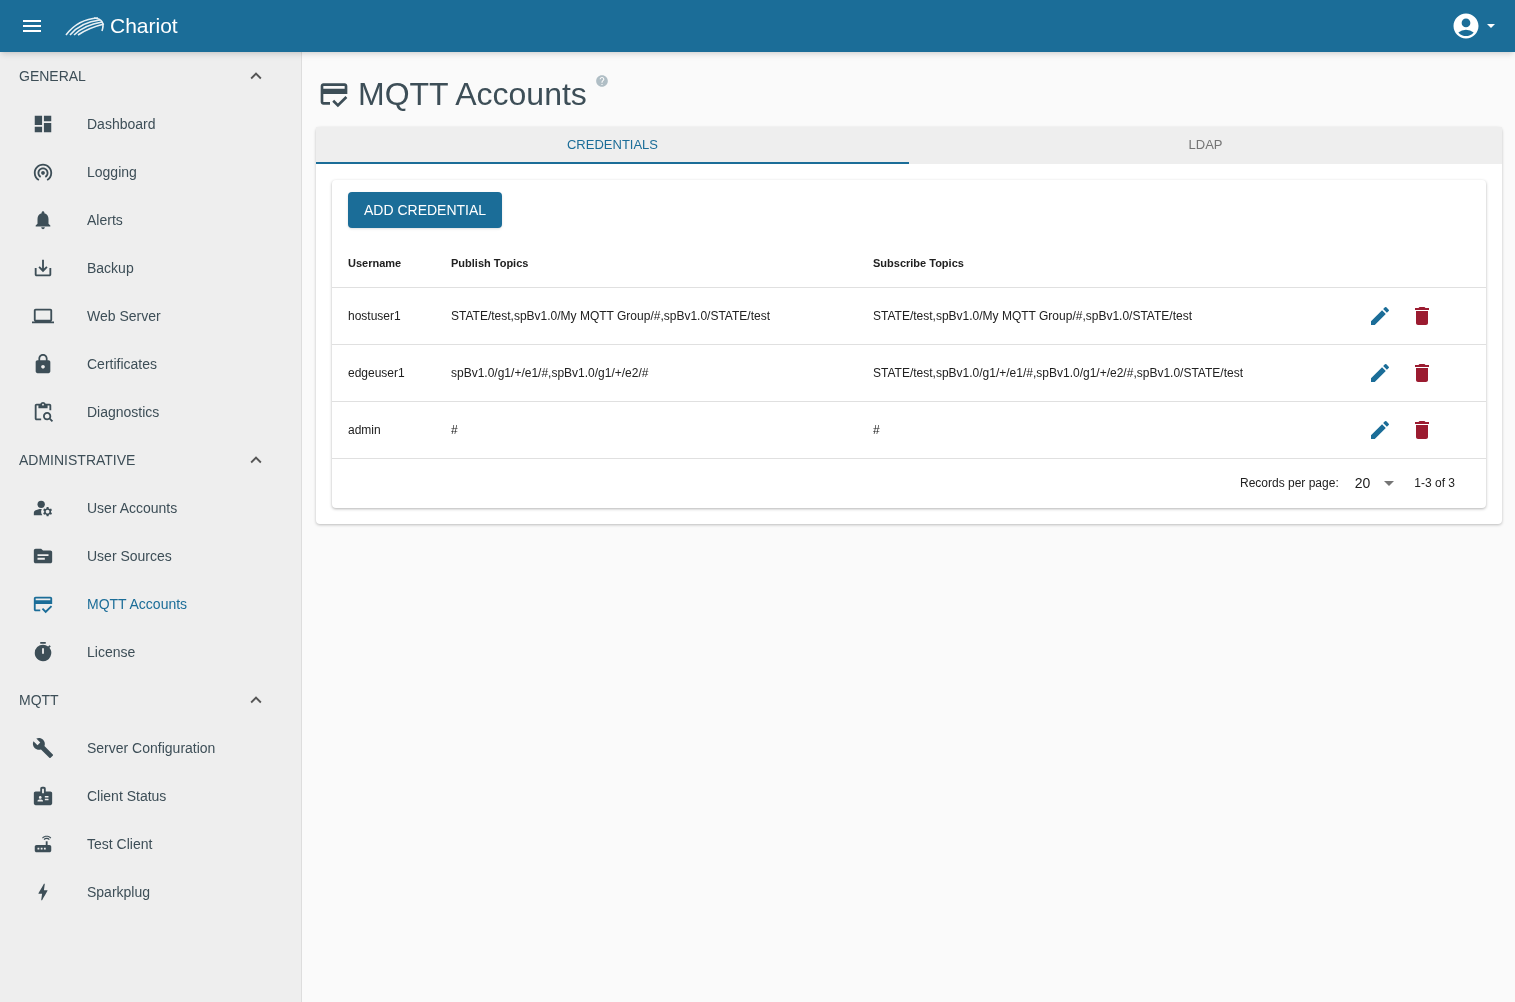 Image resolution: width=1515 pixels, height=1002 pixels. Describe the element at coordinates (150, 844) in the screenshot. I see `sidebar-item: Test Client` at that location.